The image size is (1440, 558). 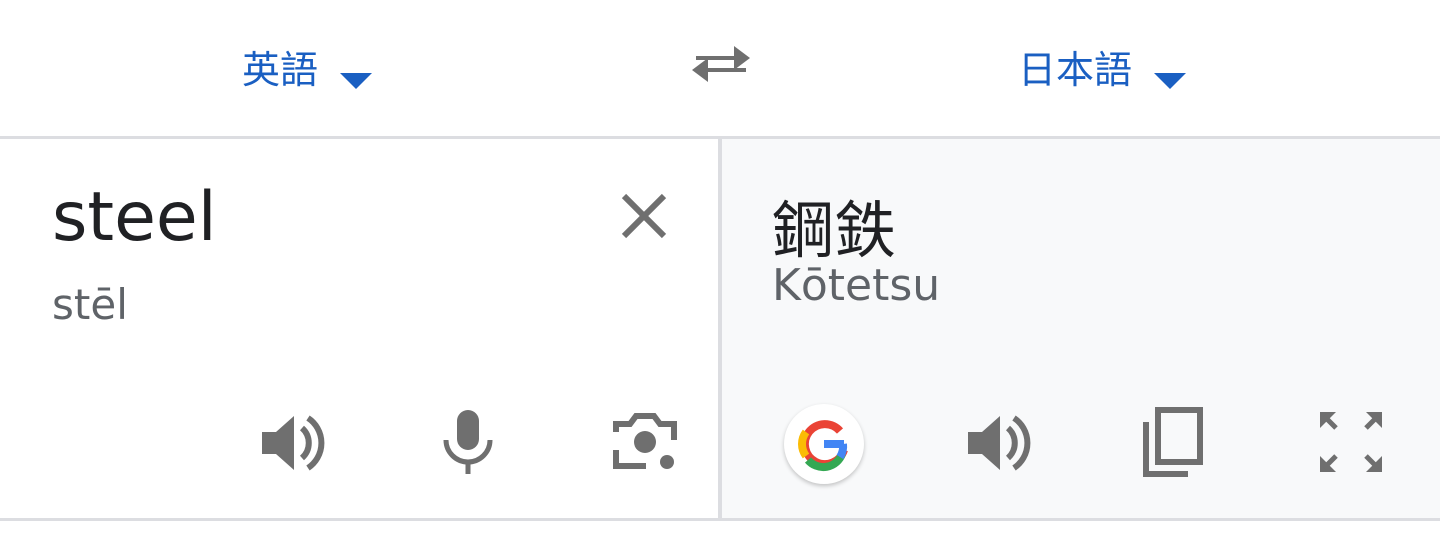 I want to click on copy-icon, so click(x=1172, y=442).